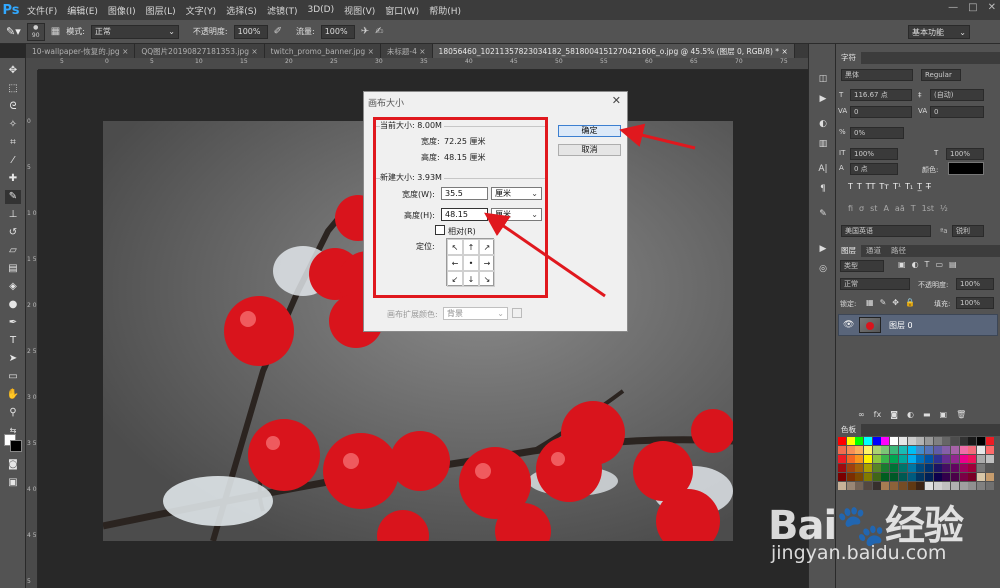 The image size is (1000, 588). I want to click on vertical-scale-field: 100%, so click(874, 154).